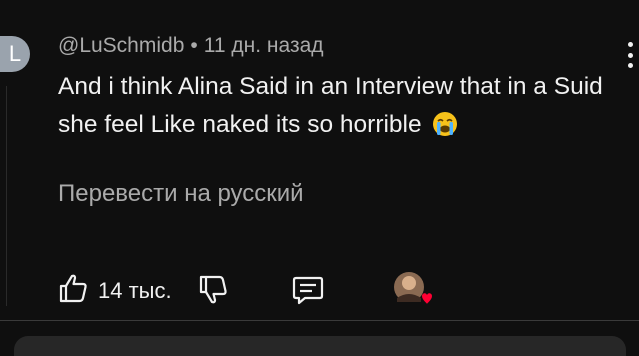  Describe the element at coordinates (135, 290) in the screenshot. I see `like-count: 14 тыс.` at that location.